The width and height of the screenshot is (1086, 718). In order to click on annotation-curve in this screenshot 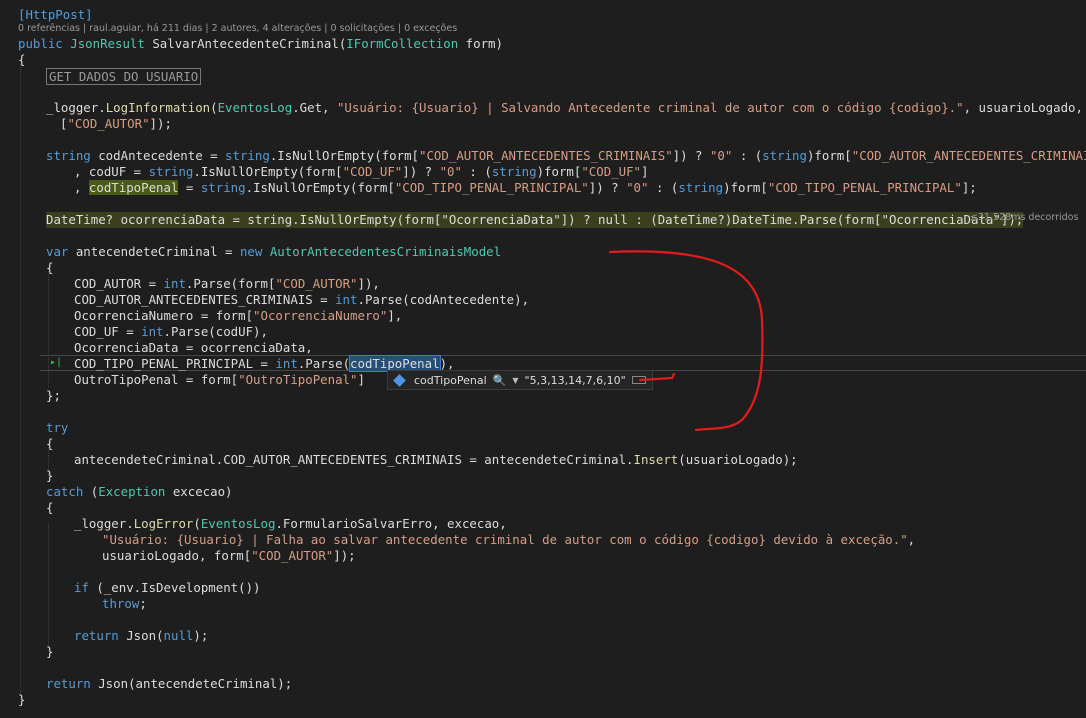, I will do `click(686, 341)`.